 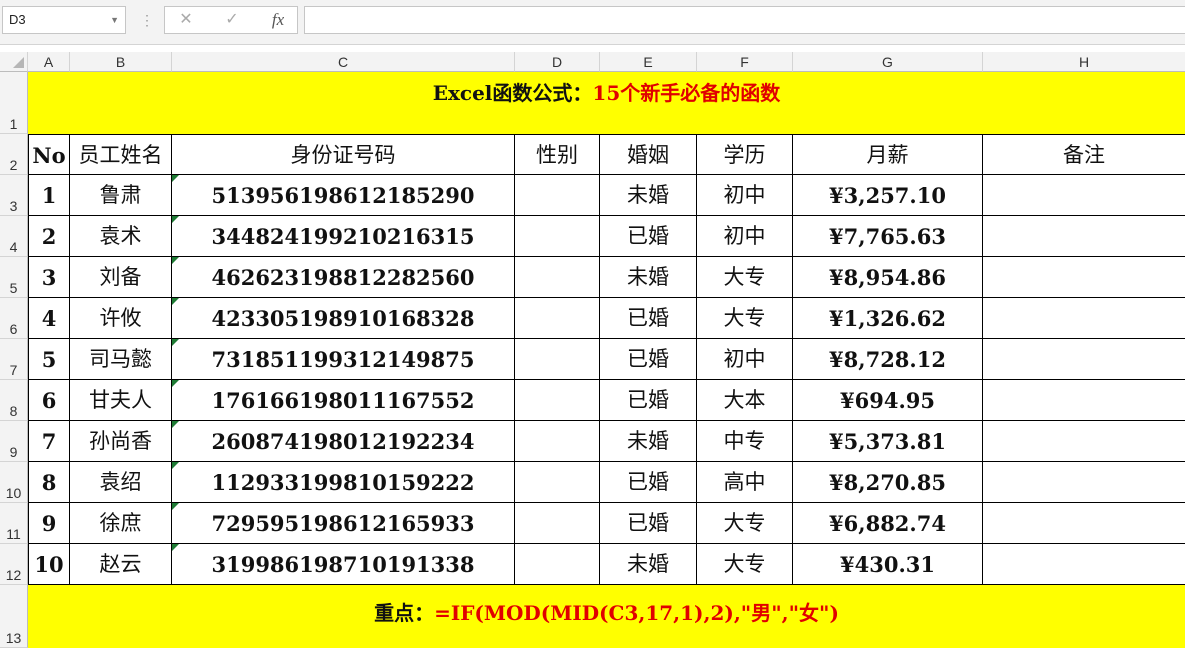 What do you see at coordinates (888, 154) in the screenshot?
I see `header-cell: 月薪` at bounding box center [888, 154].